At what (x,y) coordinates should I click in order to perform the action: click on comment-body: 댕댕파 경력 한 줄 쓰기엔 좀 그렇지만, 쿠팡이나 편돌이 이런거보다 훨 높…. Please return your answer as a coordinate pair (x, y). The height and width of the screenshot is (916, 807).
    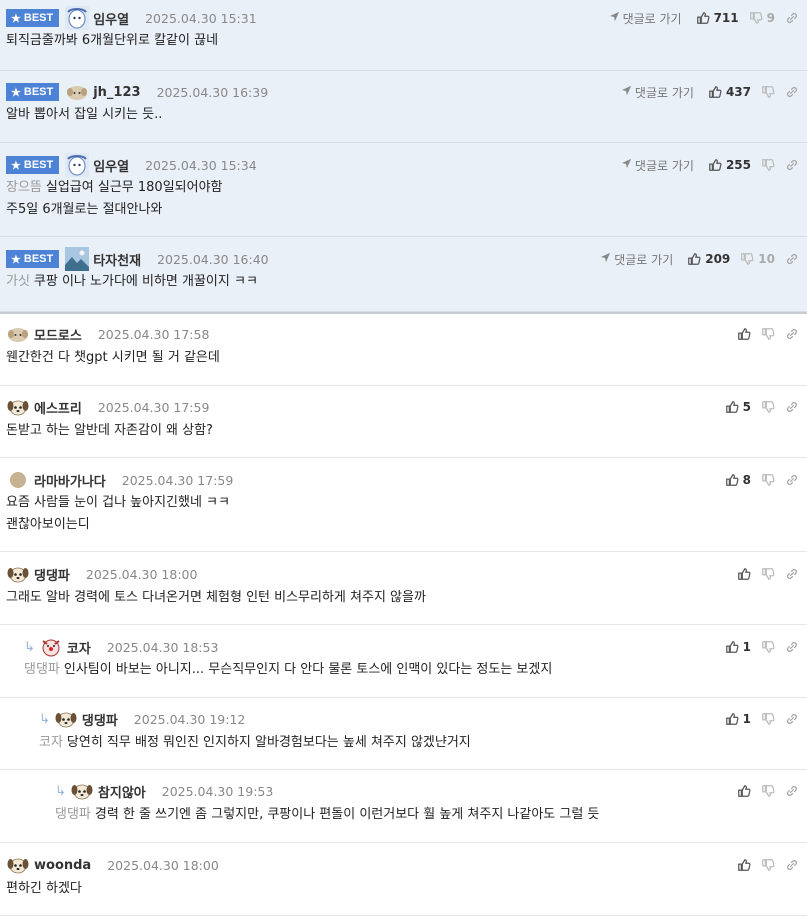
    Looking at the image, I should click on (327, 815).